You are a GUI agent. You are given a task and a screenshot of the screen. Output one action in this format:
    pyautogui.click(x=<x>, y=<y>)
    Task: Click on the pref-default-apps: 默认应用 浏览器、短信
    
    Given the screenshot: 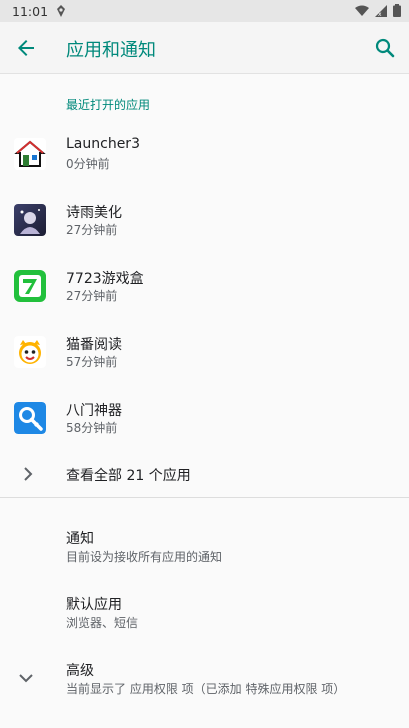 What is the action you would take?
    pyautogui.click(x=204, y=615)
    